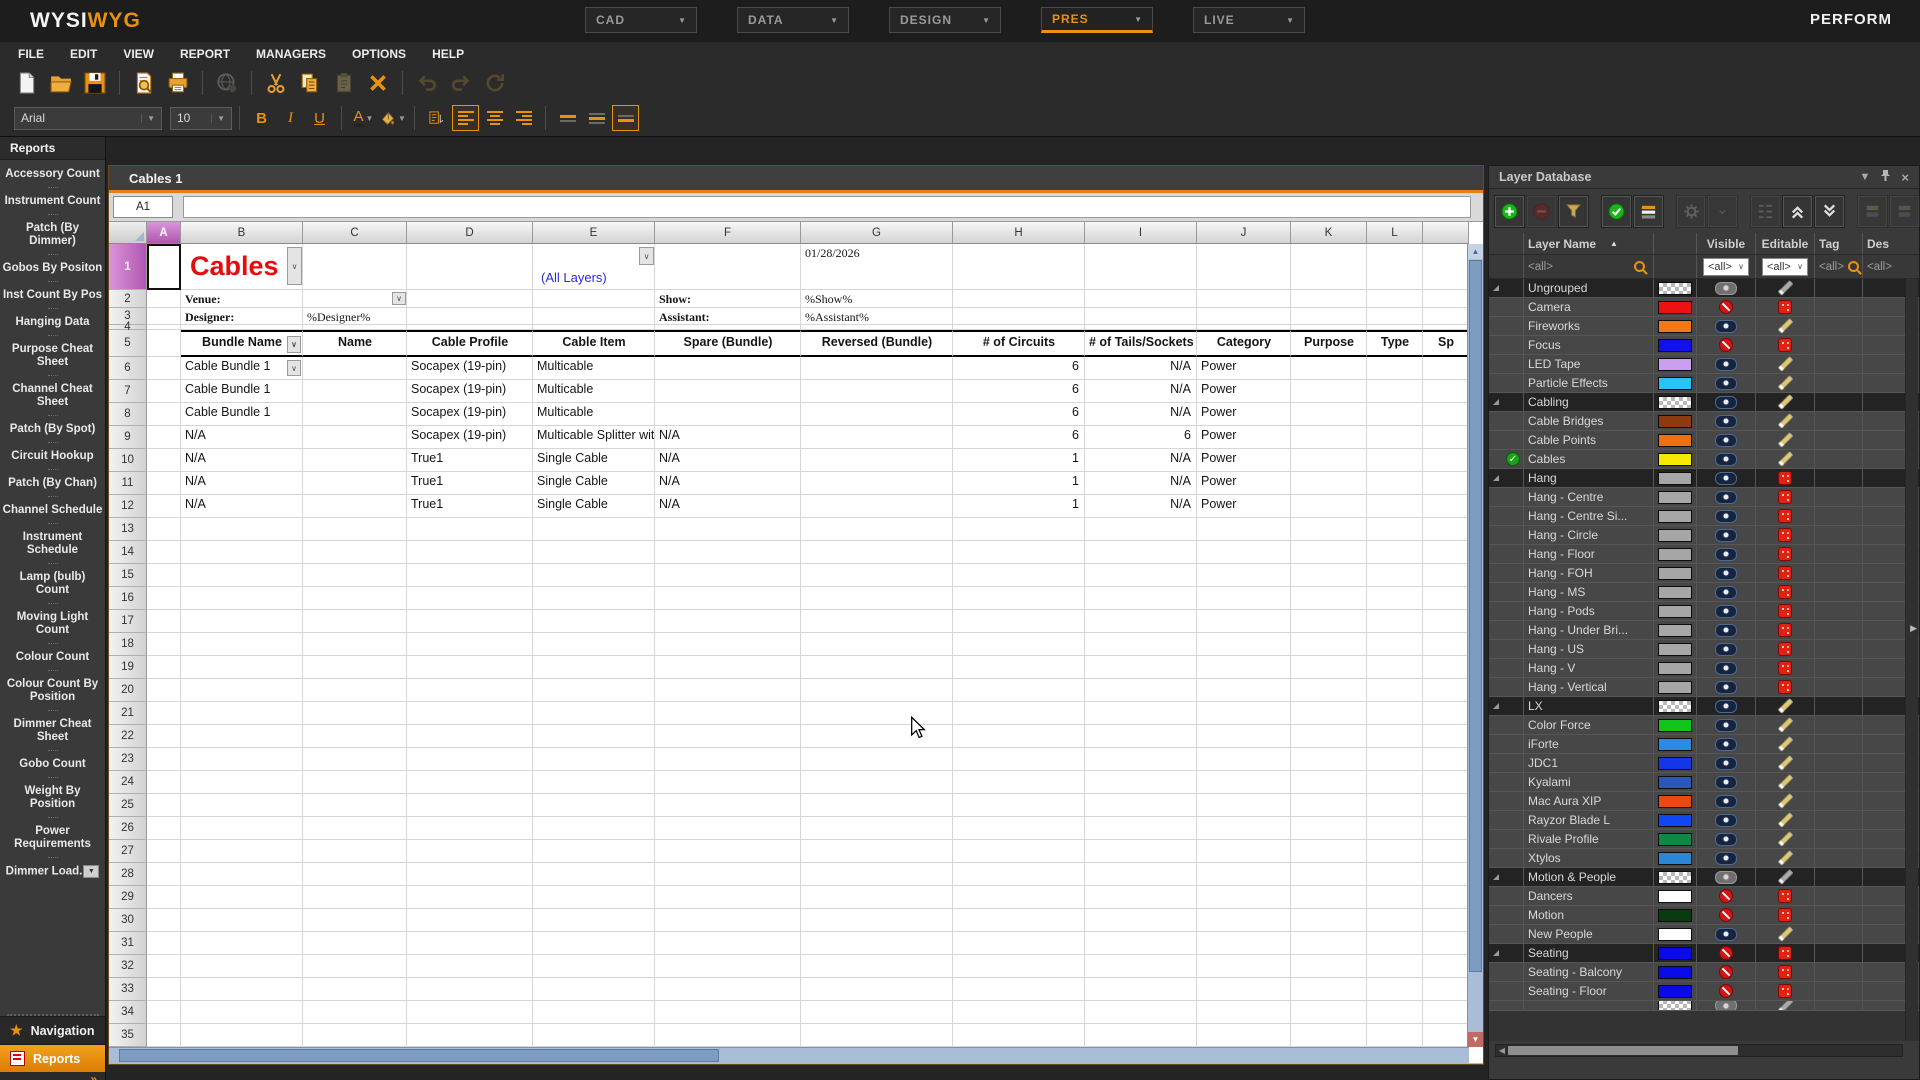  What do you see at coordinates (164, 368) in the screenshot?
I see `cell-A6` at bounding box center [164, 368].